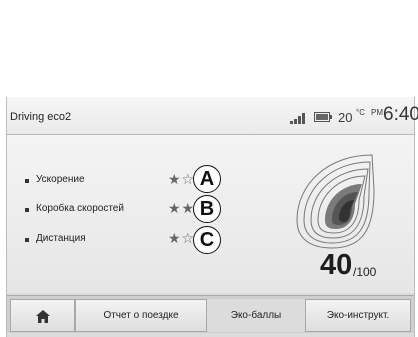 The width and height of the screenshot is (418, 337). What do you see at coordinates (80, 208) in the screenshot?
I see `row-label: Коробка скоростей` at bounding box center [80, 208].